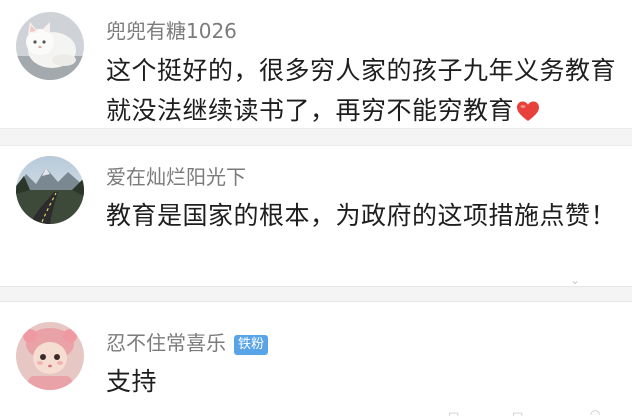  Describe the element at coordinates (251, 345) in the screenshot. I see `fan-badge: 铁粉` at that location.